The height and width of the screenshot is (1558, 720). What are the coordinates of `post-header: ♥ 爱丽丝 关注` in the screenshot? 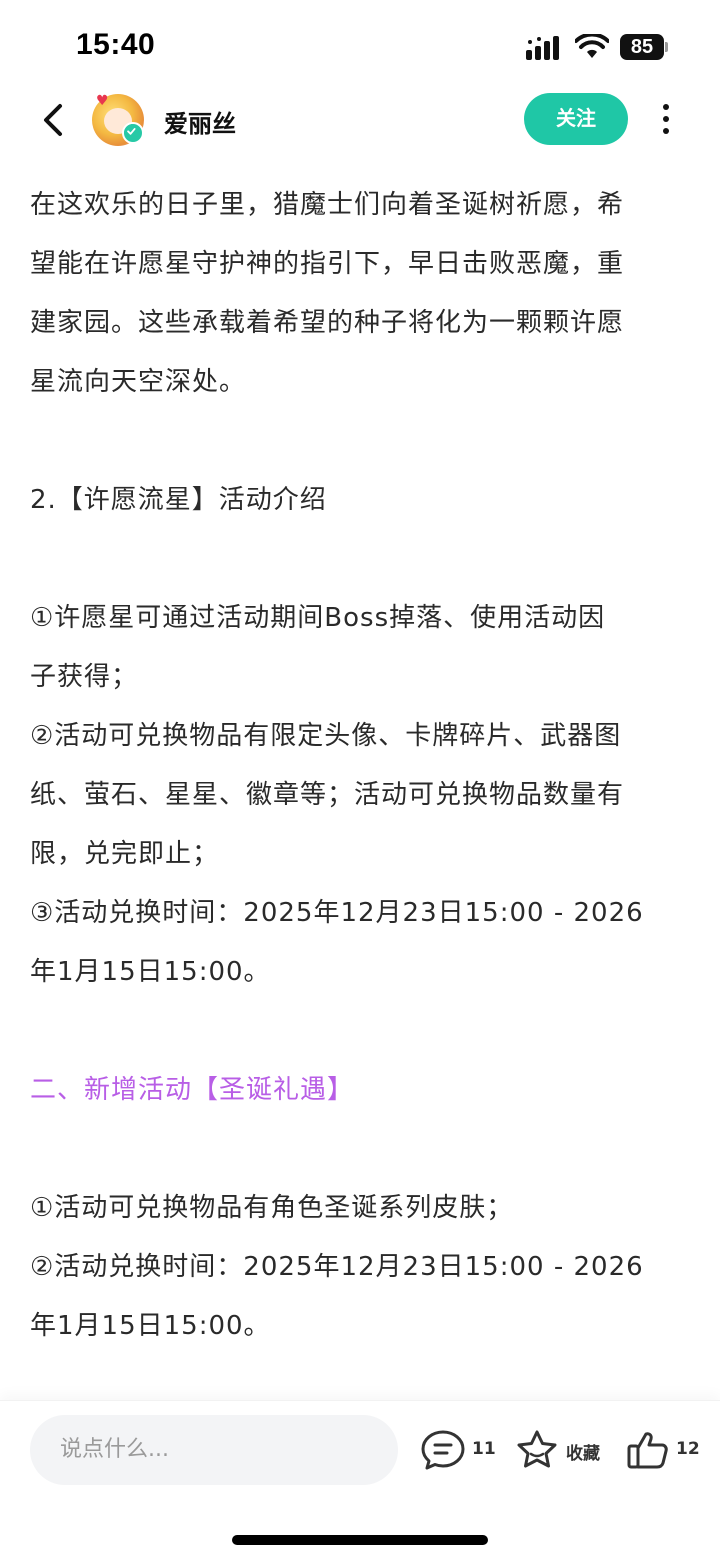 It's located at (360, 120).